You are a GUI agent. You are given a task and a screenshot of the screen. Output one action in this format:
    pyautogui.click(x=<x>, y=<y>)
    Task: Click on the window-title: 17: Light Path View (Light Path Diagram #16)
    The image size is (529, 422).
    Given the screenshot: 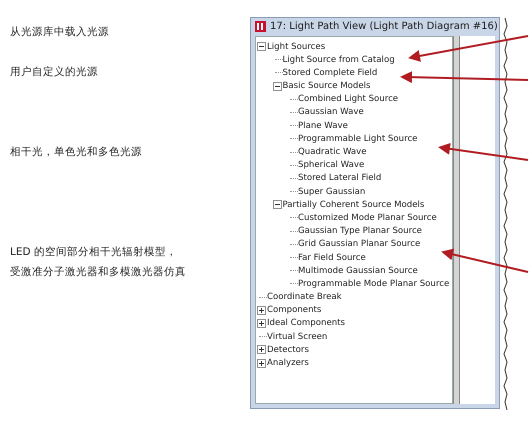 What is the action you would take?
    pyautogui.click(x=384, y=27)
    